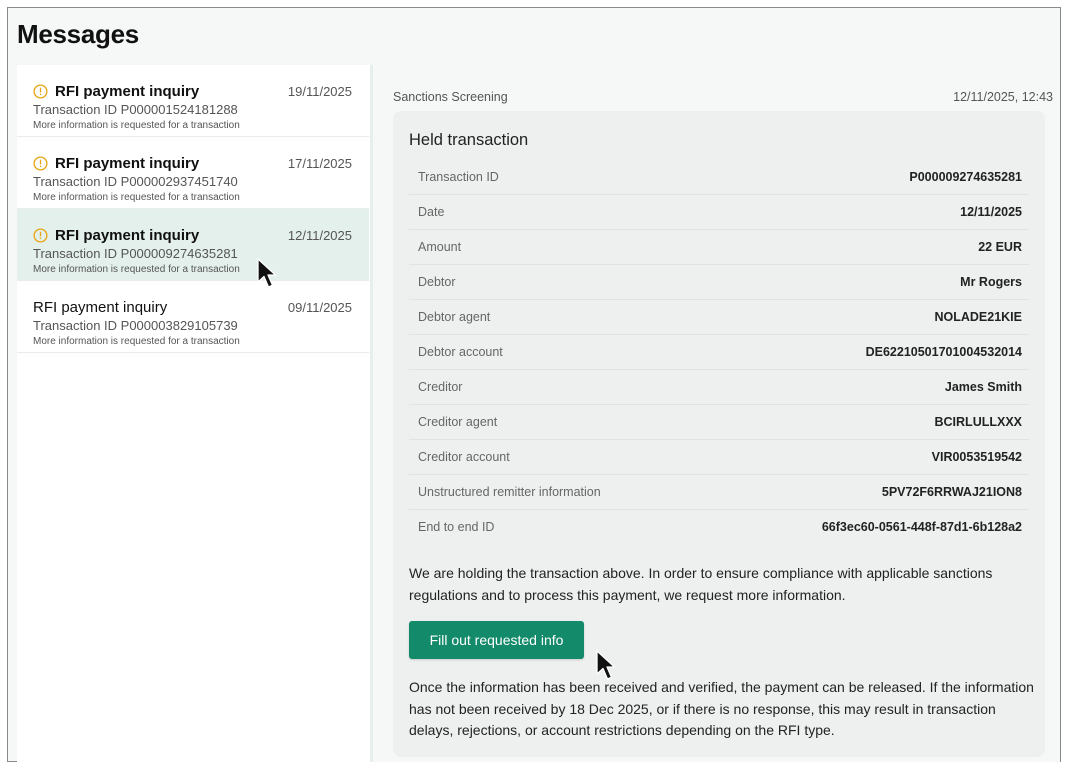 The height and width of the screenshot is (769, 1071). I want to click on detail-value: 12/11/2025, so click(991, 212).